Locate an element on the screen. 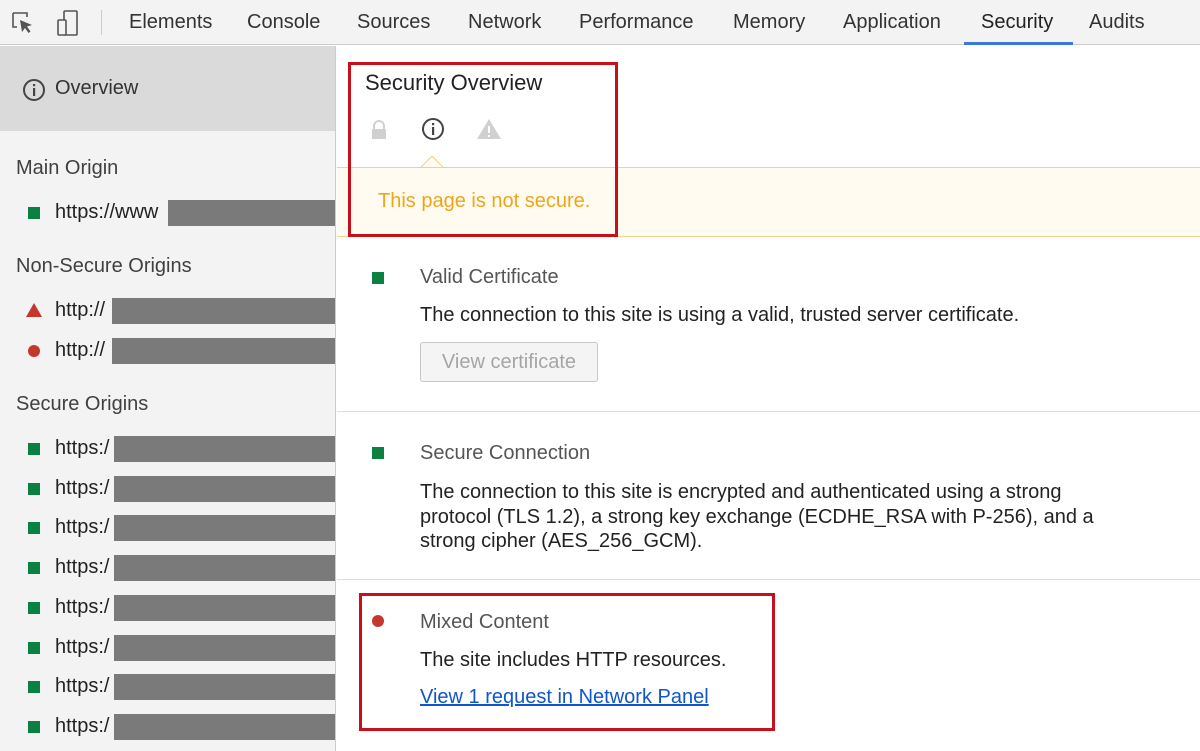 Image resolution: width=1200 pixels, height=751 pixels. inspect-element-icon is located at coordinates (23, 23).